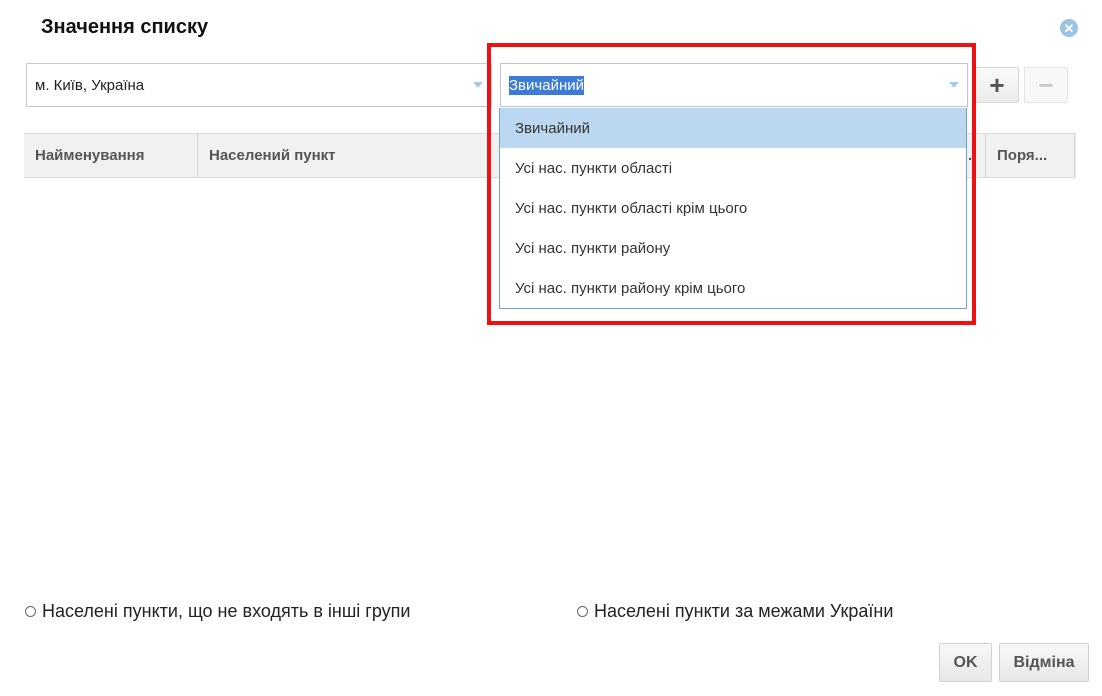 This screenshot has width=1102, height=696. I want to click on add-button: +, so click(997, 85).